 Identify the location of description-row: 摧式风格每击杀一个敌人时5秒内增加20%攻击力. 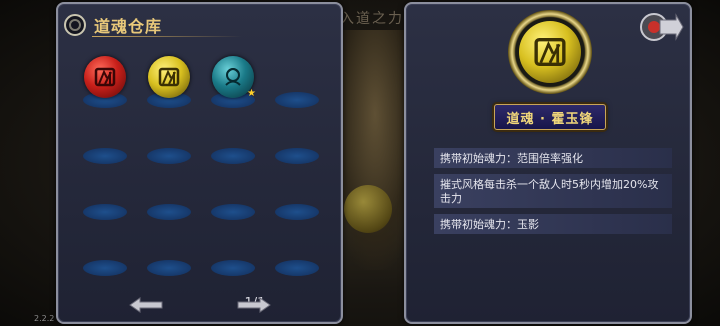
(553, 191).